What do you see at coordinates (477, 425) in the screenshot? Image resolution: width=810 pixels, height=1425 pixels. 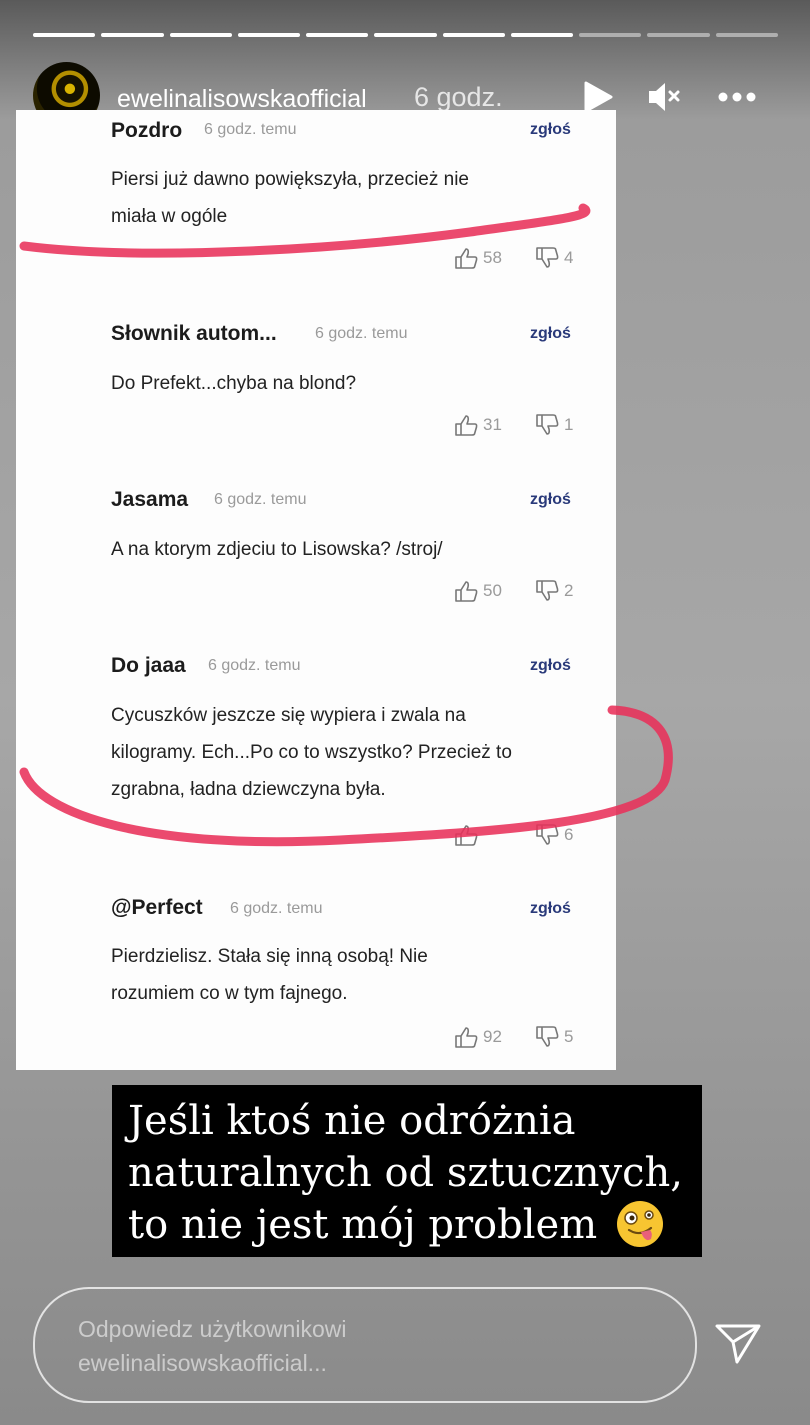 I see `like-button: 31` at bounding box center [477, 425].